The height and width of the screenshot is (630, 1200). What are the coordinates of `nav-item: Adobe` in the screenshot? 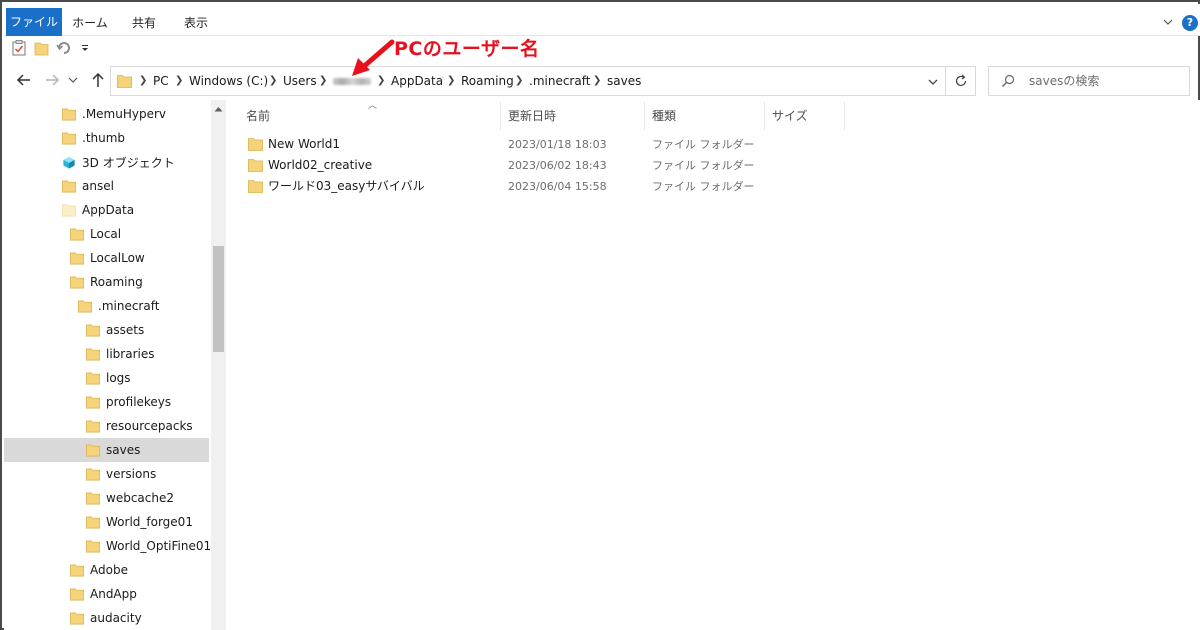 It's located at (106, 570).